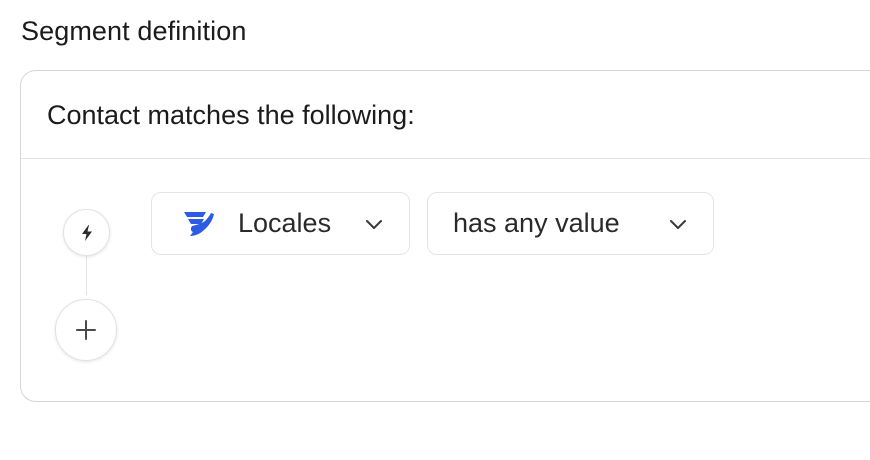 The image size is (870, 460). What do you see at coordinates (231, 114) in the screenshot?
I see `match-description: Contact matches the following:` at bounding box center [231, 114].